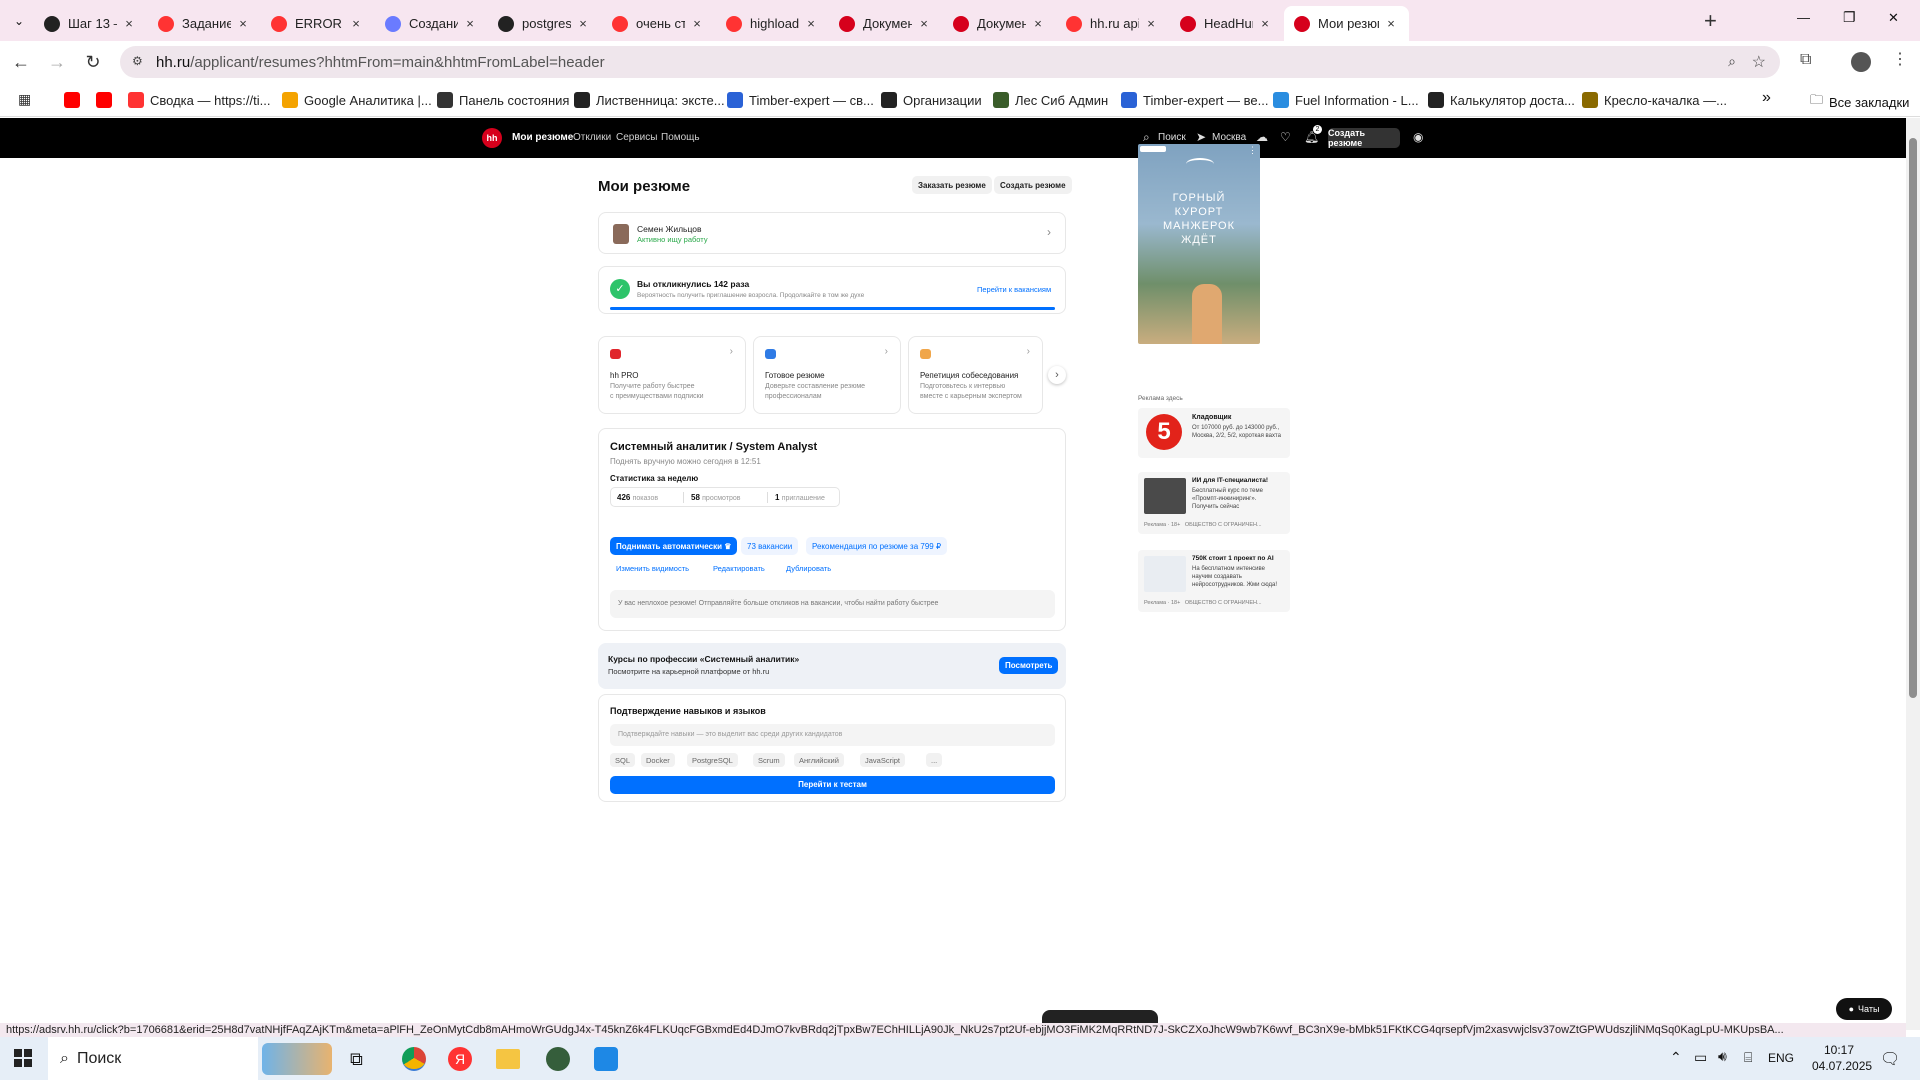 Image resolution: width=1920 pixels, height=1080 pixels. Describe the element at coordinates (19, 21) in the screenshot. I see `tab-search-icon: ⌄` at that location.